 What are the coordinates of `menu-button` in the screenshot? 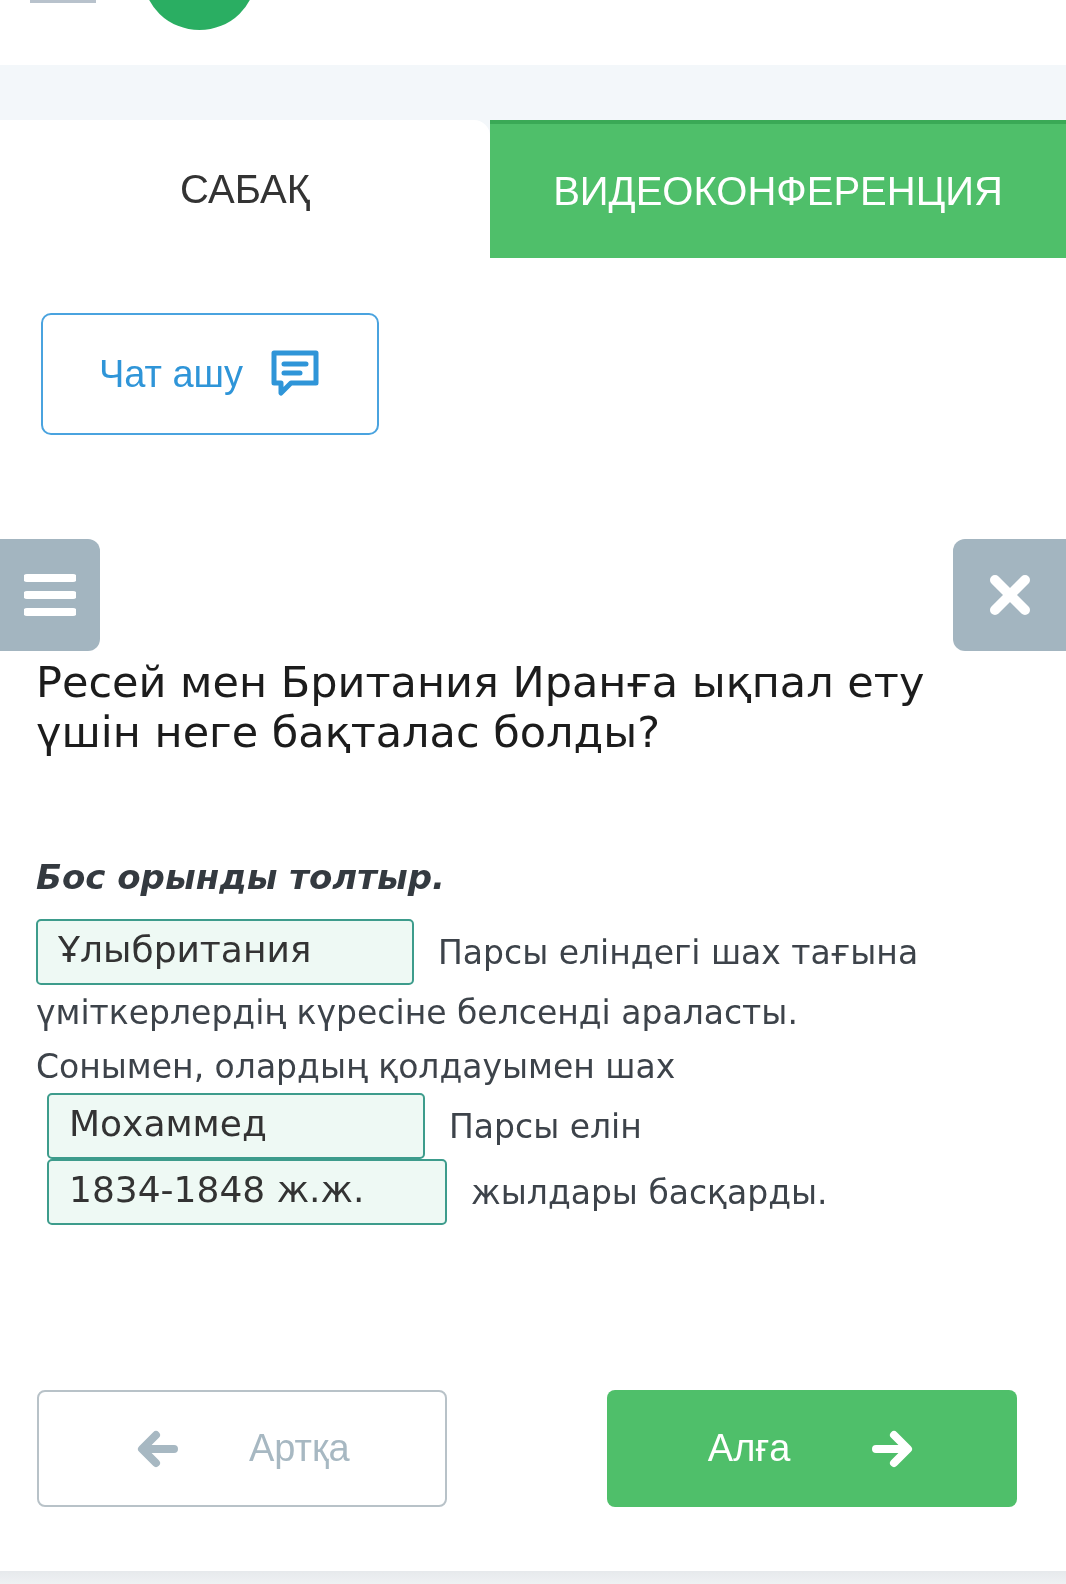 It's located at (50, 595).